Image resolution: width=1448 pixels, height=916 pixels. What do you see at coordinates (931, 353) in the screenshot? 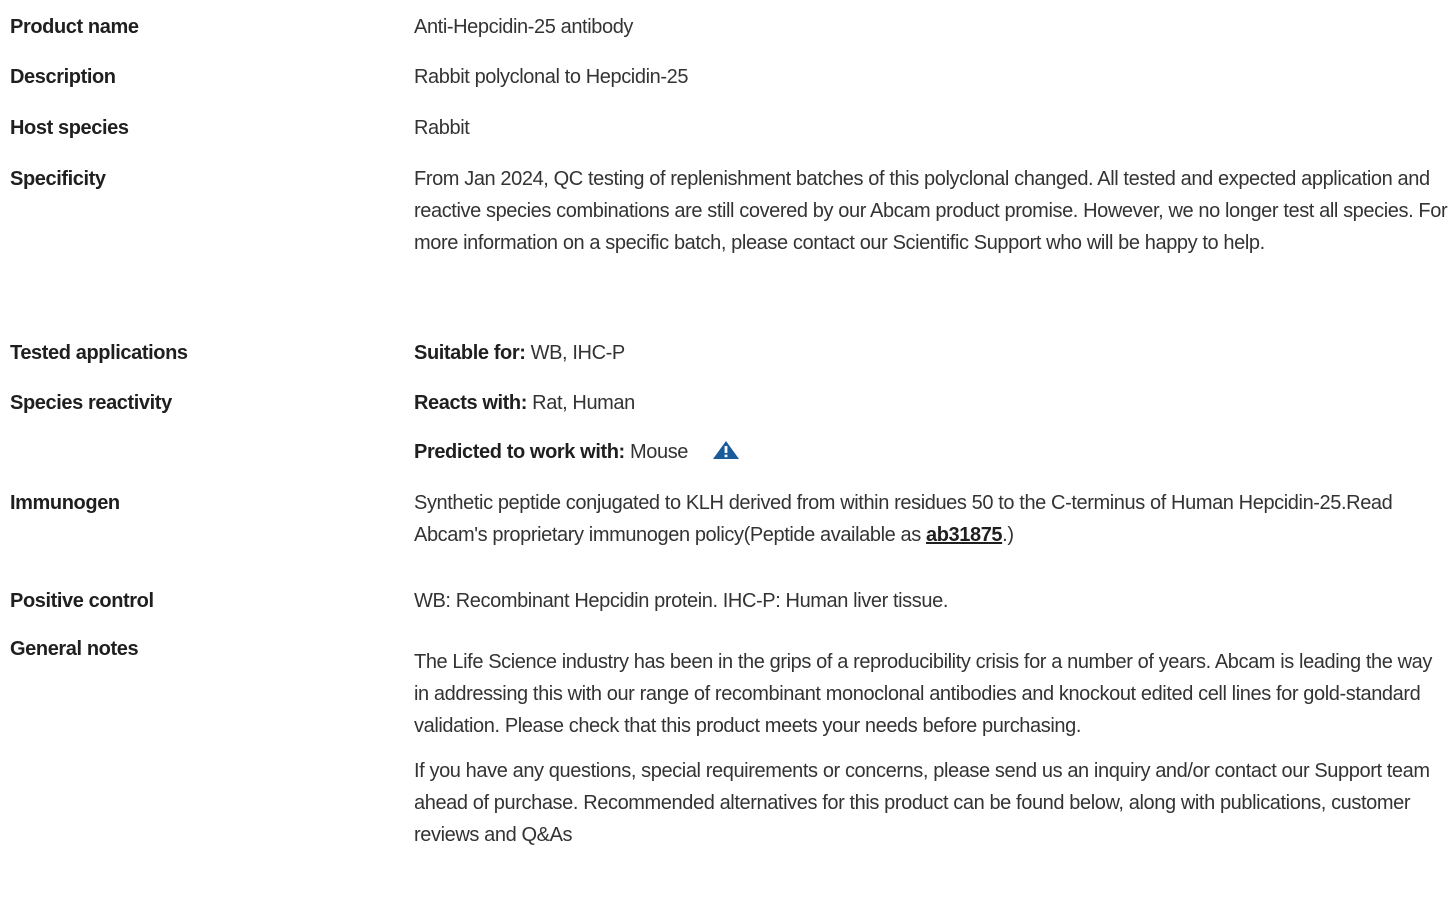
I see `value-tested-applications: Suitable for: WB, IHC-P` at bounding box center [931, 353].